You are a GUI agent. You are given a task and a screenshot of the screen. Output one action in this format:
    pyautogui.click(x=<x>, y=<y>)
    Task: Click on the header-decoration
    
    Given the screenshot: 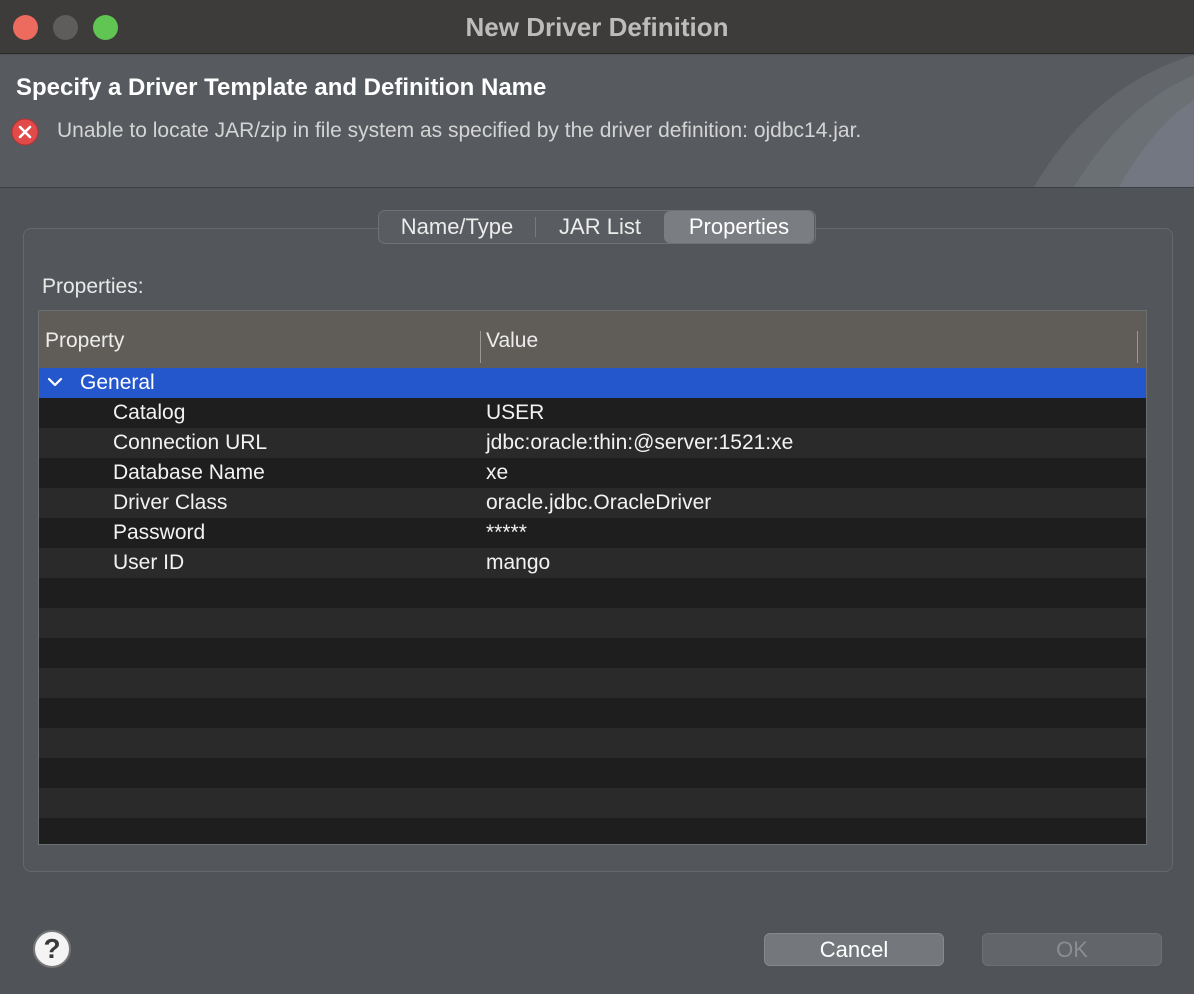 What is the action you would take?
    pyautogui.click(x=1114, y=121)
    